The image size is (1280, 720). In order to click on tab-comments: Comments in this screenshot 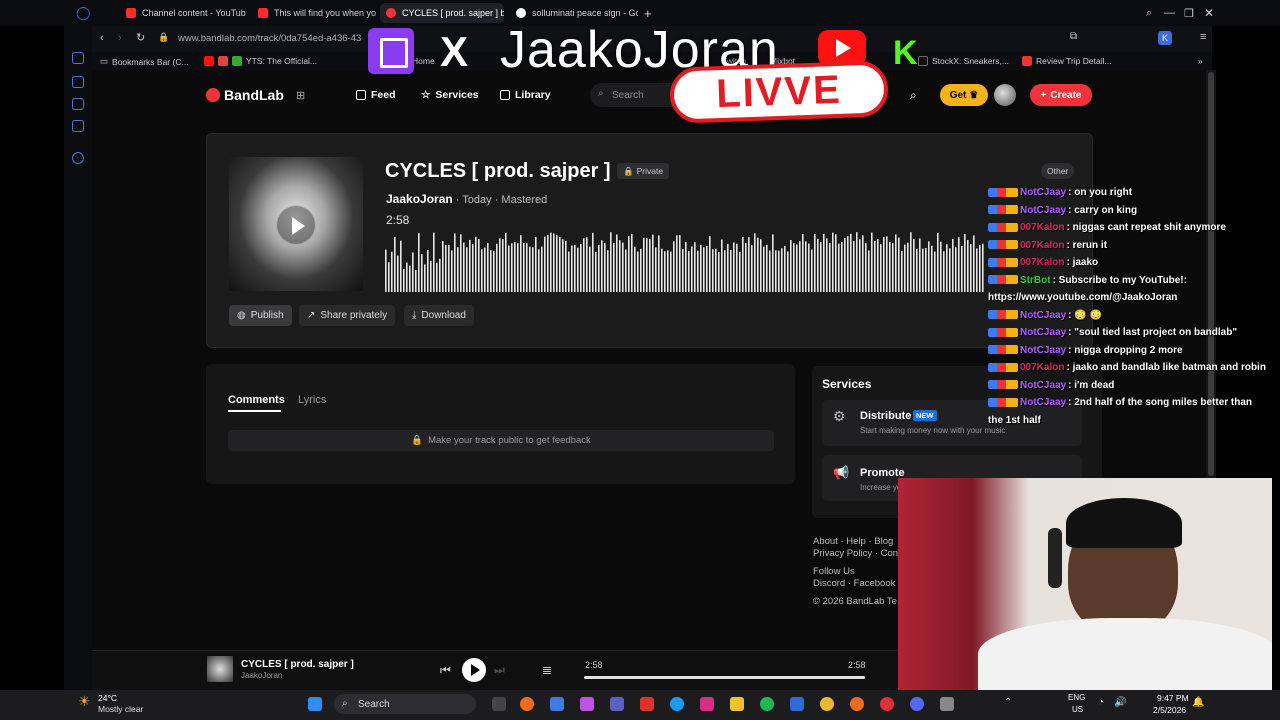, I will do `click(256, 400)`.